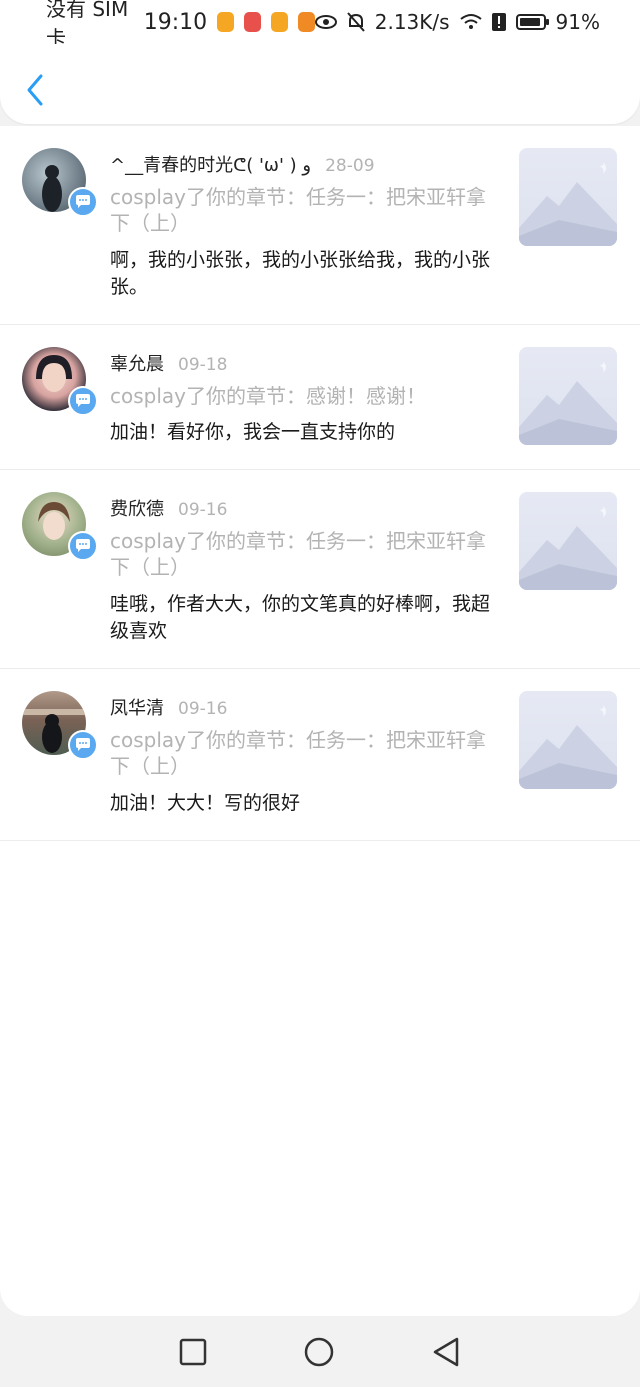 The width and height of the screenshot is (640, 1387). I want to click on comment-text: 哇哦，作者大大，你的文笔真的好棒啊，我超级喜欢, so click(300, 617).